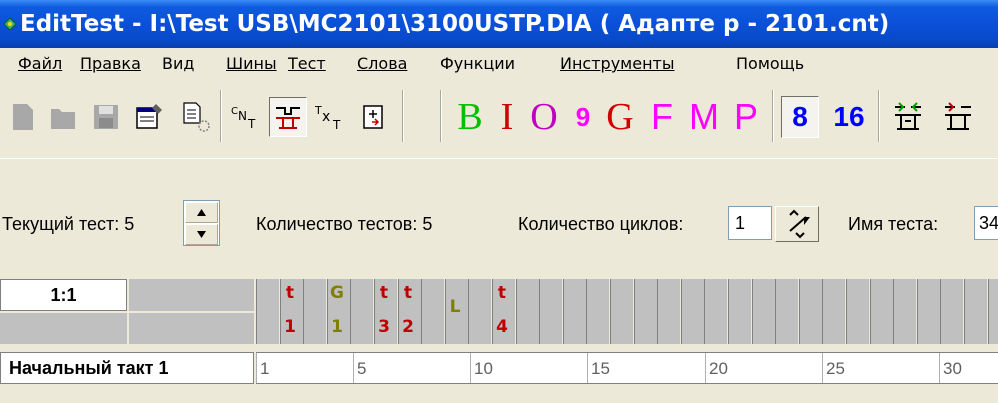 The height and width of the screenshot is (403, 998). Describe the element at coordinates (374, 117) in the screenshot. I see `insert-button` at that location.